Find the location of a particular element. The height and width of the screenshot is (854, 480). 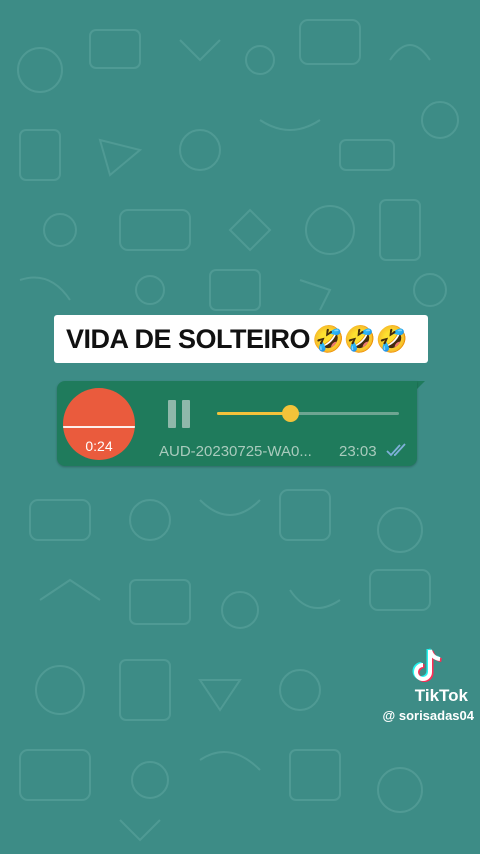

message-time: 23:03 is located at coordinates (358, 451).